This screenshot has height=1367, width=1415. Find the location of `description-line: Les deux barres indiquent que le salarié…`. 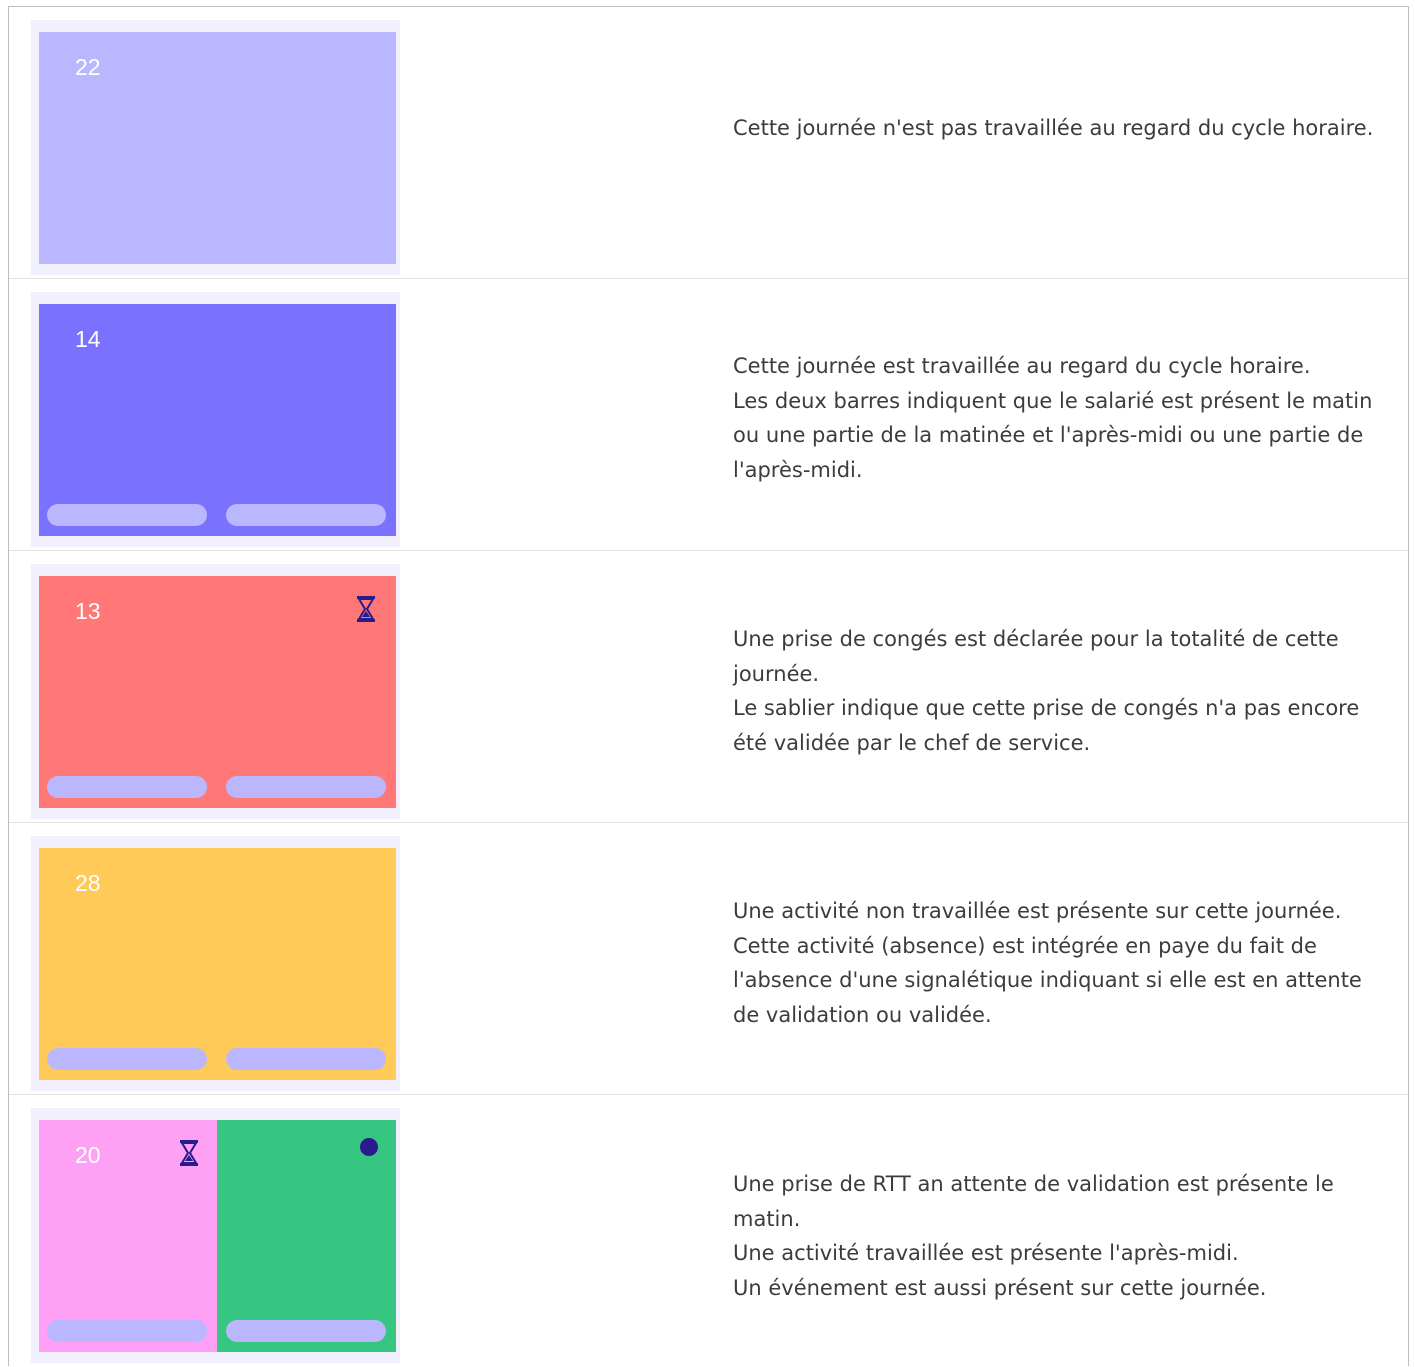

description-line: Les deux barres indiquent que le salarié… is located at coordinates (1053, 435).